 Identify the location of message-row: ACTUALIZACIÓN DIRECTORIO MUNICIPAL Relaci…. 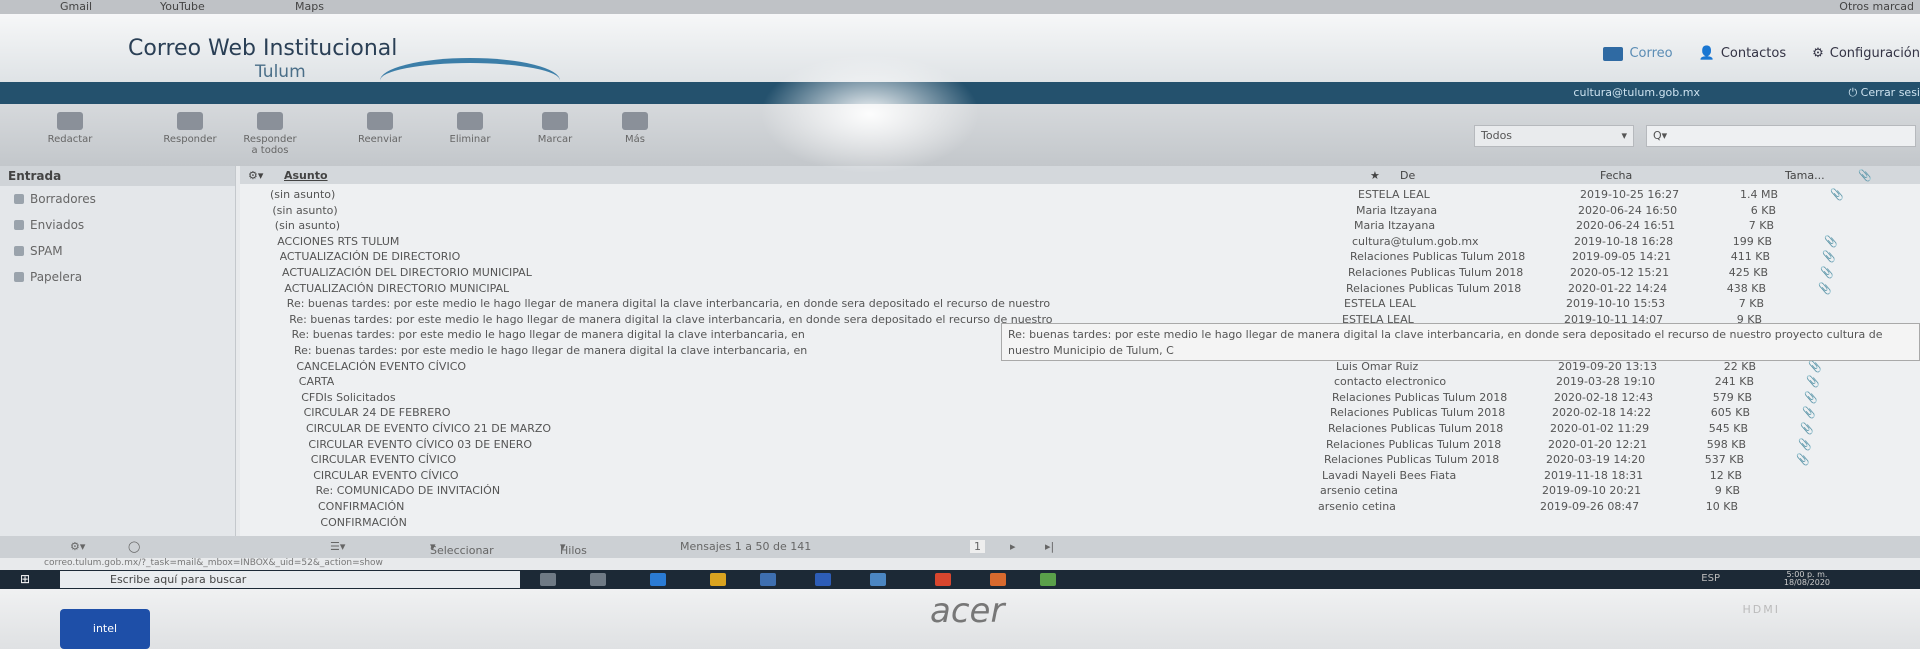
(1080, 290).